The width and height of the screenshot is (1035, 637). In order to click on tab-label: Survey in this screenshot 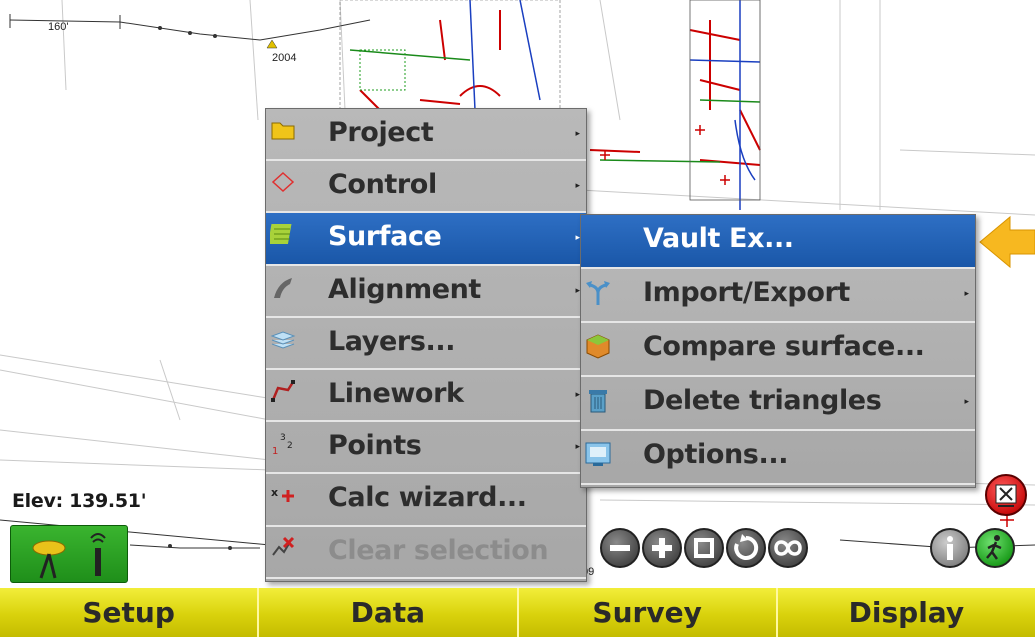, I will do `click(647, 612)`.